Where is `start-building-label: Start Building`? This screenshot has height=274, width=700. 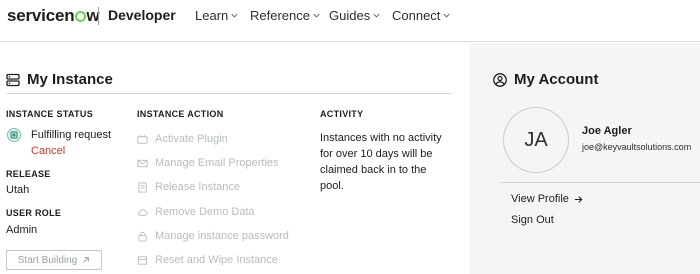 start-building-label: Start Building is located at coordinates (47, 260).